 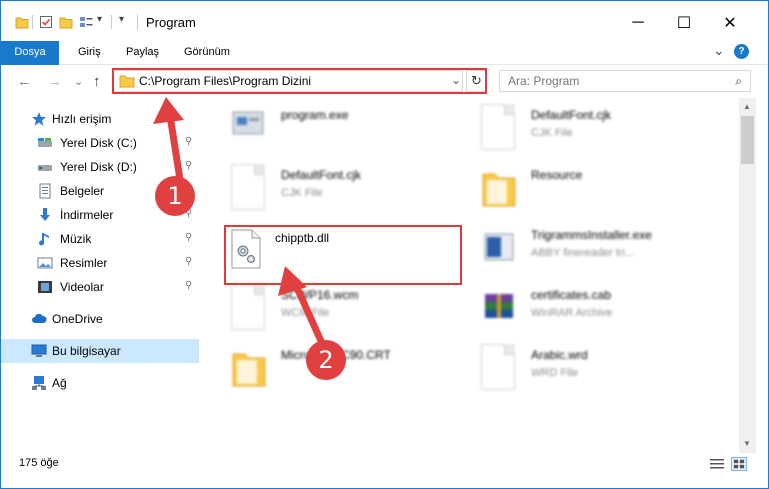 What do you see at coordinates (175, 196) in the screenshot?
I see `step-1-marker: 1` at bounding box center [175, 196].